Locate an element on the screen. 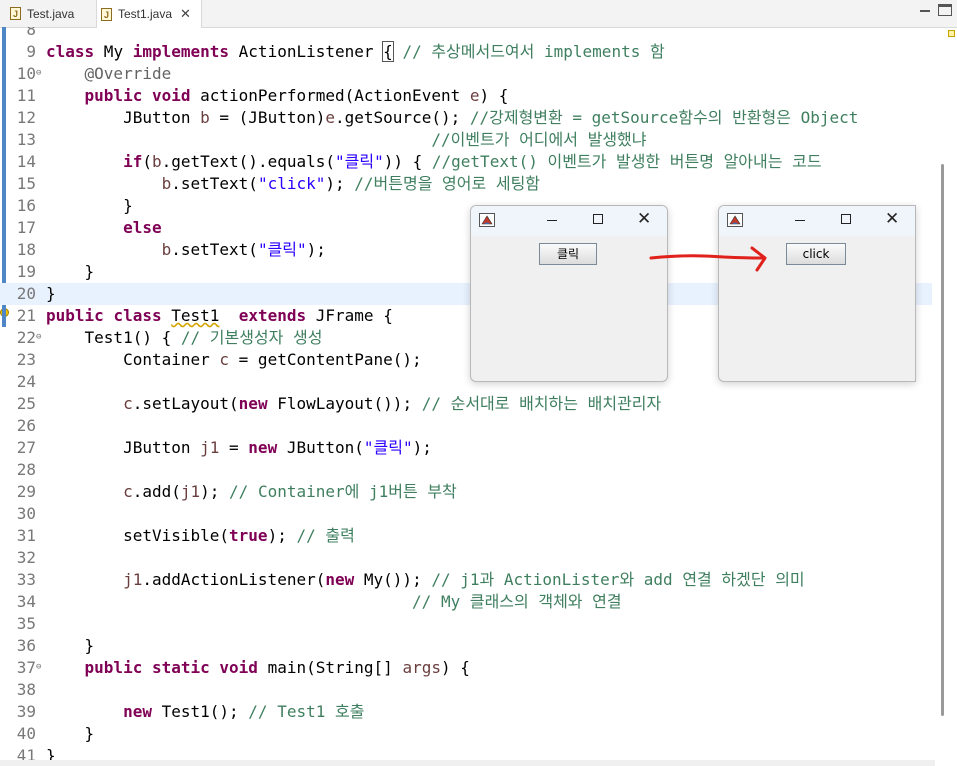  code-line: 15 b.setText("click"); //버튼명을 영어로 세팅함 is located at coordinates (466, 184).